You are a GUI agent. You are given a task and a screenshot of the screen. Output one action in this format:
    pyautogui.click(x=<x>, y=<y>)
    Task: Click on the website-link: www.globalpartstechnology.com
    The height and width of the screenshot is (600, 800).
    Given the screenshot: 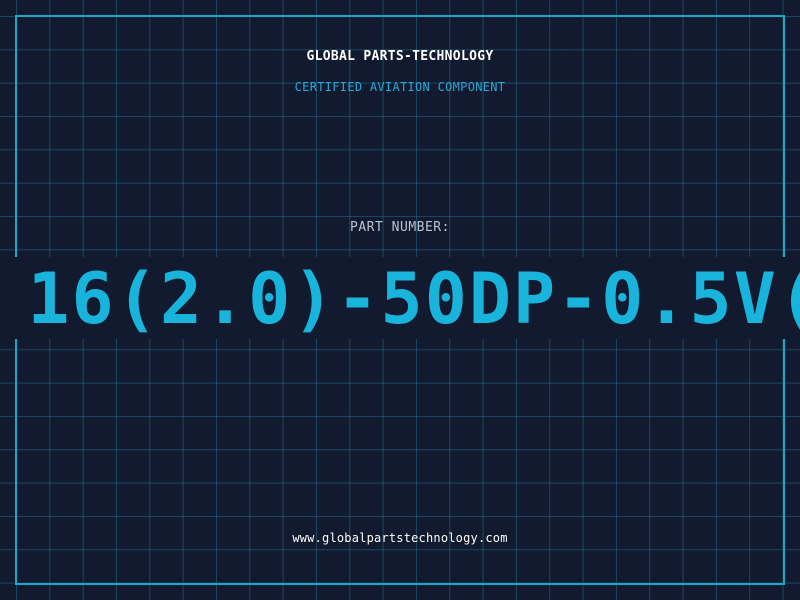 What is the action you would take?
    pyautogui.click(x=400, y=538)
    